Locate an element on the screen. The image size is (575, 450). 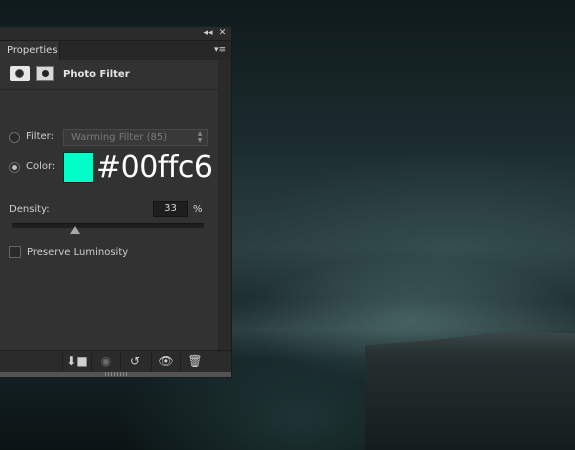
reset-icon: ↺ is located at coordinates (135, 361).